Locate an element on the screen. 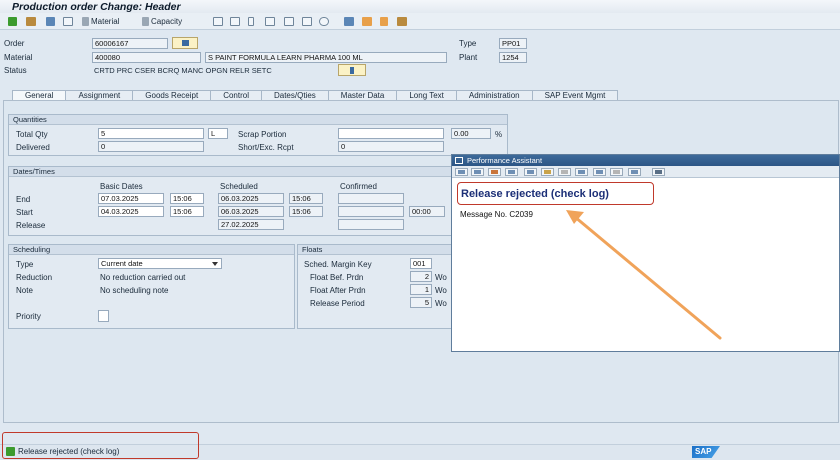 The image size is (840, 460). comment-icon is located at coordinates (324, 21).